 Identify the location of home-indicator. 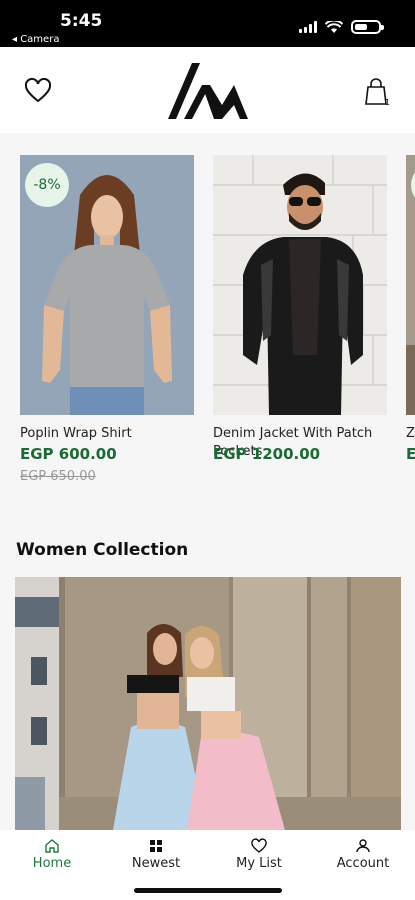
(208, 890).